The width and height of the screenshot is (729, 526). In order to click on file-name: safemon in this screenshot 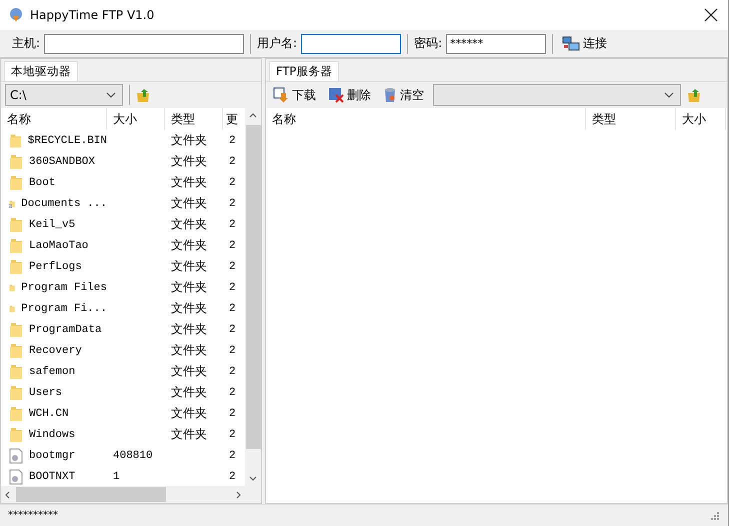, I will do `click(52, 372)`.